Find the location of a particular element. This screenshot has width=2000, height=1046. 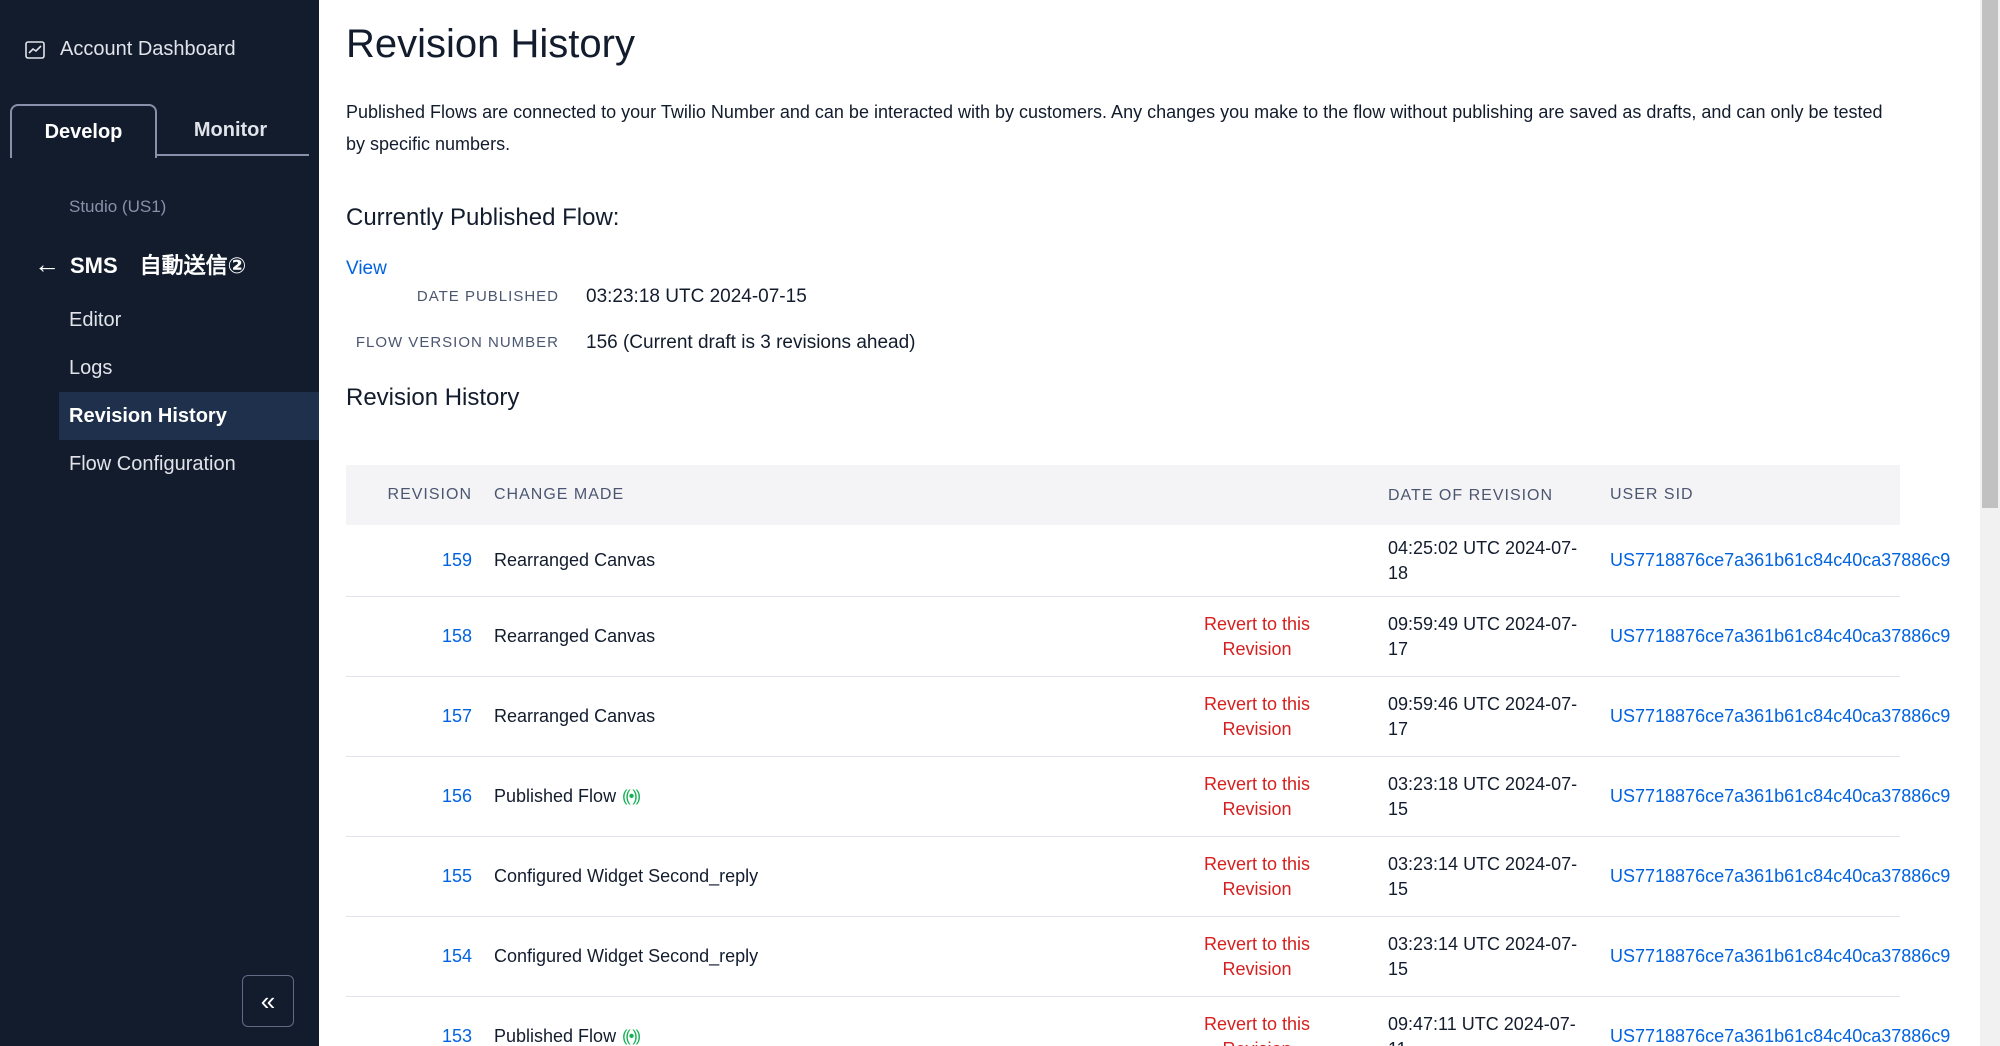

change-made-text: Published Flow is located at coordinates (555, 1036).